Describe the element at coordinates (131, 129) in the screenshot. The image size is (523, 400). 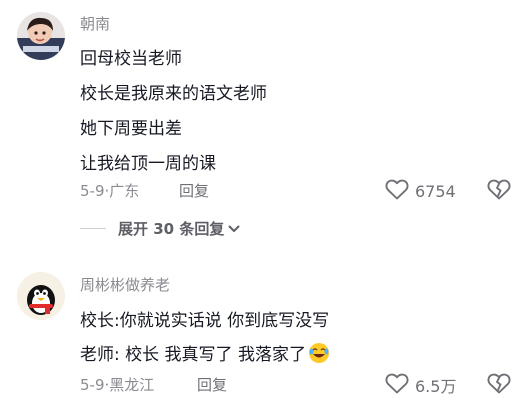
I see `comment-text-line: 她下周要出差` at that location.